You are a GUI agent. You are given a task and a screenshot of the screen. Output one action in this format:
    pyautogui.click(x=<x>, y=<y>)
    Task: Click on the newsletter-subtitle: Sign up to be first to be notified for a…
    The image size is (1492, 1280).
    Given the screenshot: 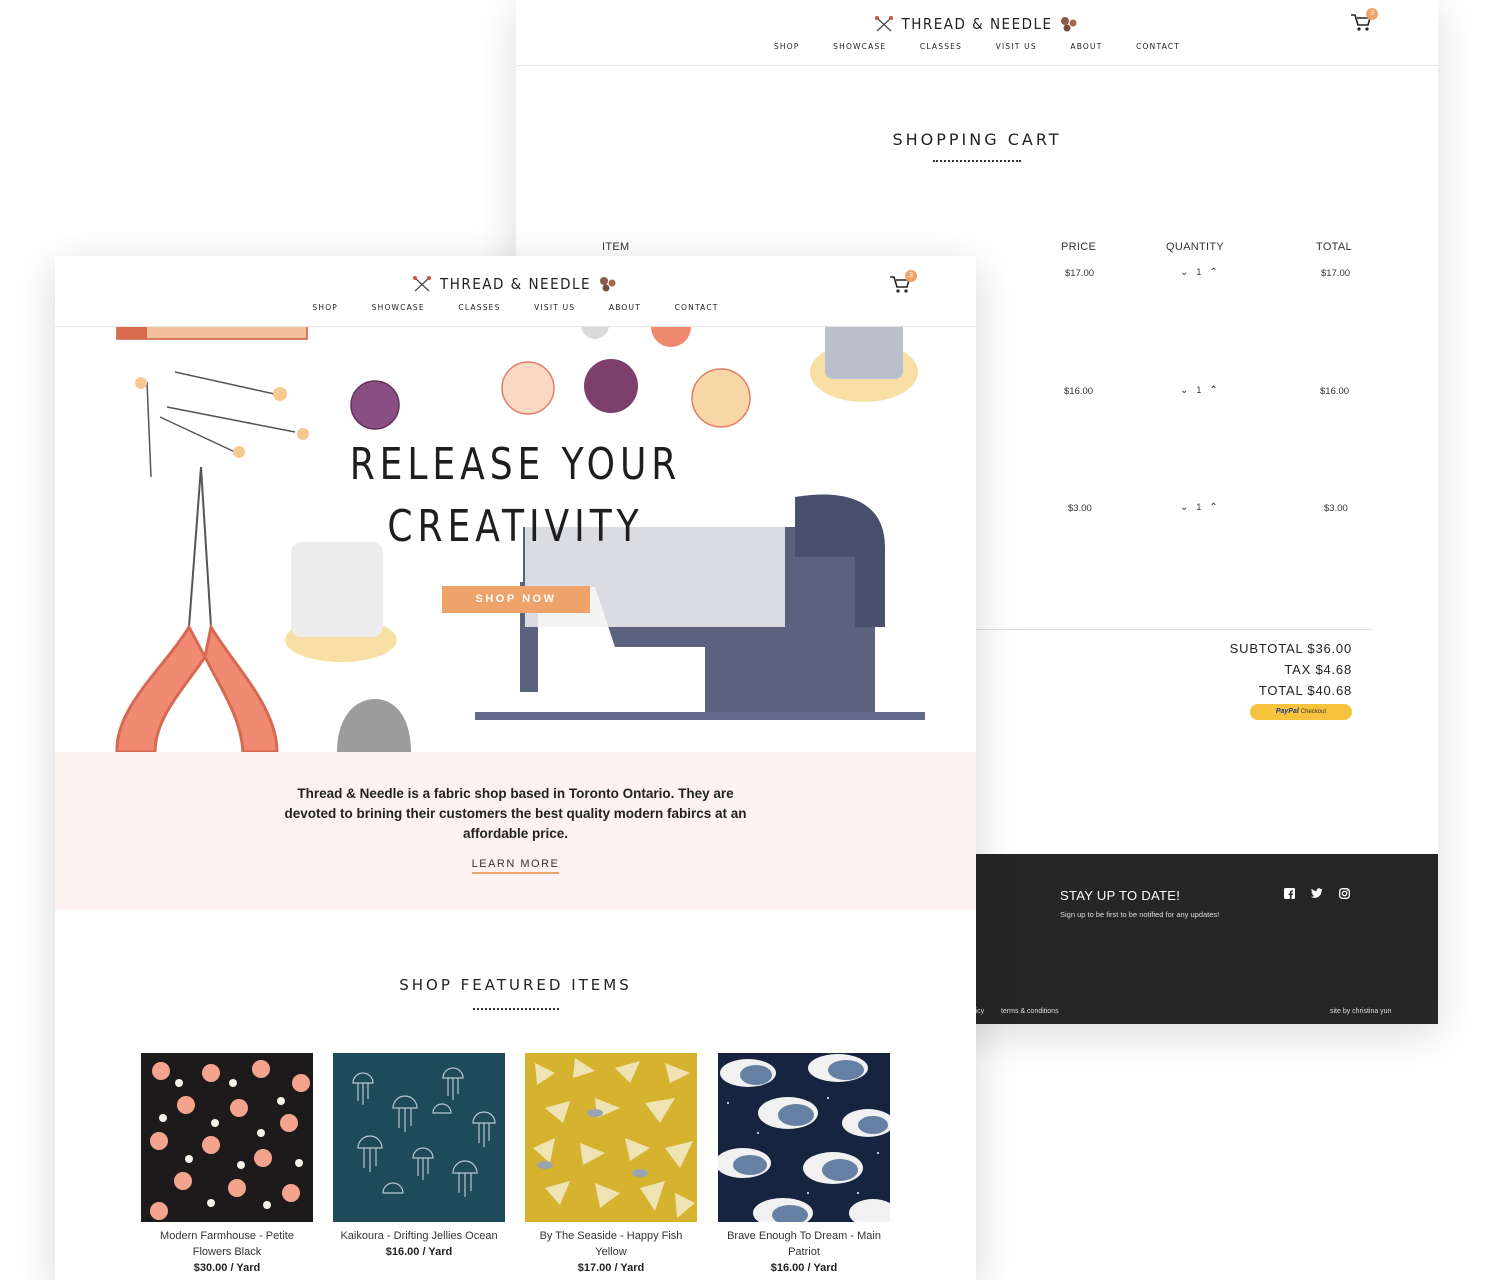 What is the action you would take?
    pyautogui.click(x=1140, y=914)
    